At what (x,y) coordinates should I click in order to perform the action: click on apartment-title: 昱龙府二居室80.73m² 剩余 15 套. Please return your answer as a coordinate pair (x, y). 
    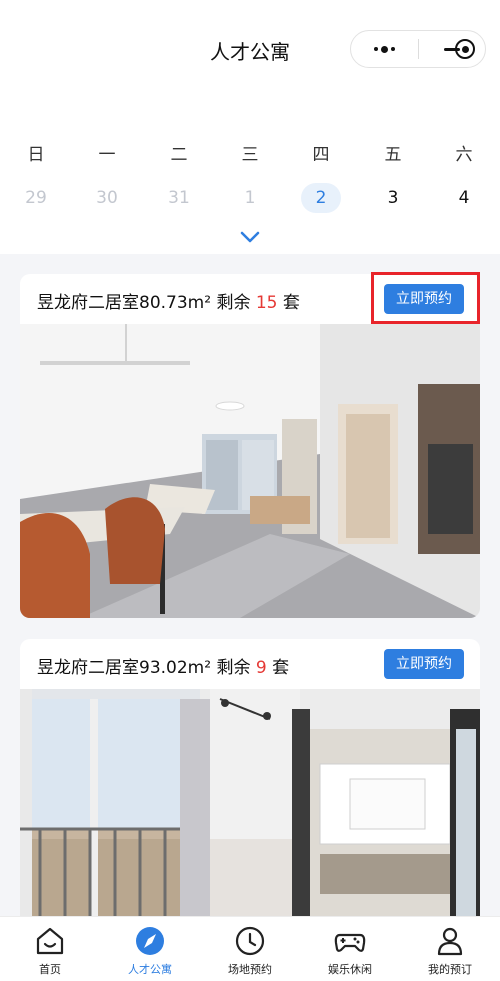
    Looking at the image, I should click on (168, 300).